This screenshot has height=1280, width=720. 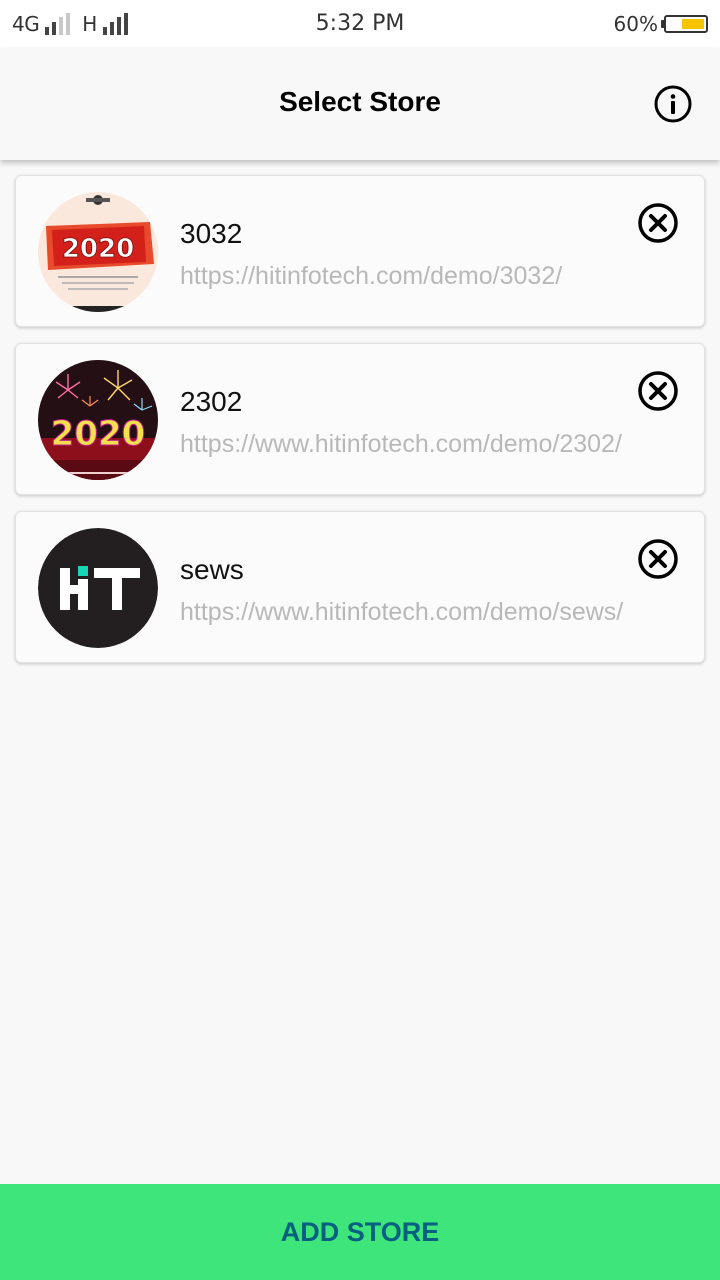 What do you see at coordinates (212, 569) in the screenshot?
I see `store-name: sews` at bounding box center [212, 569].